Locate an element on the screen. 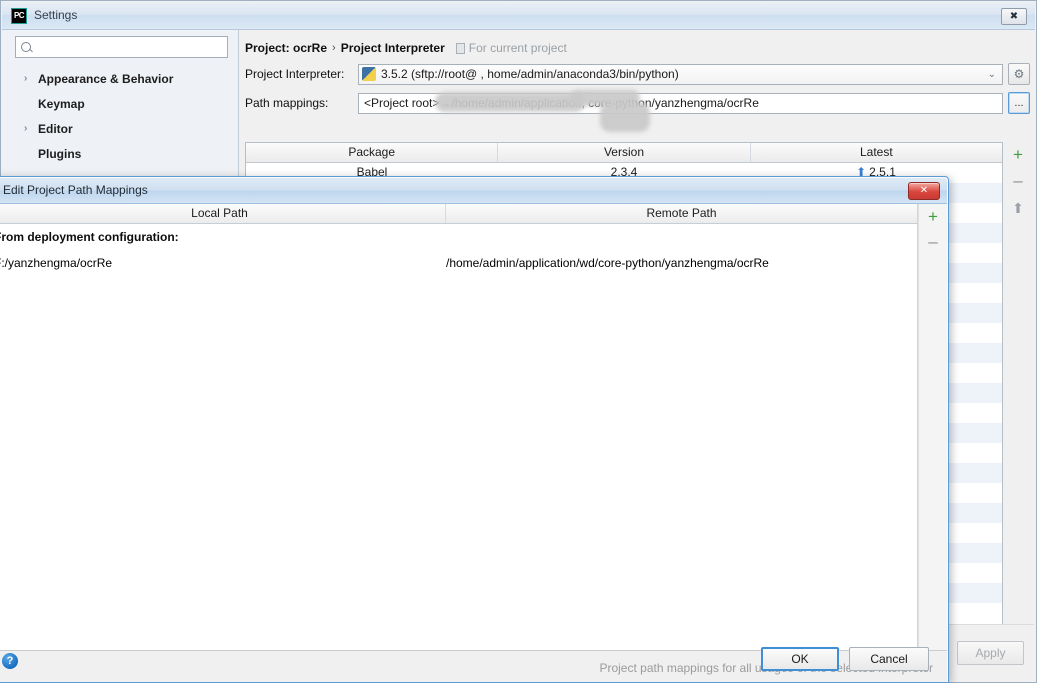  pycharm-logo-icon: PC is located at coordinates (19, 16).